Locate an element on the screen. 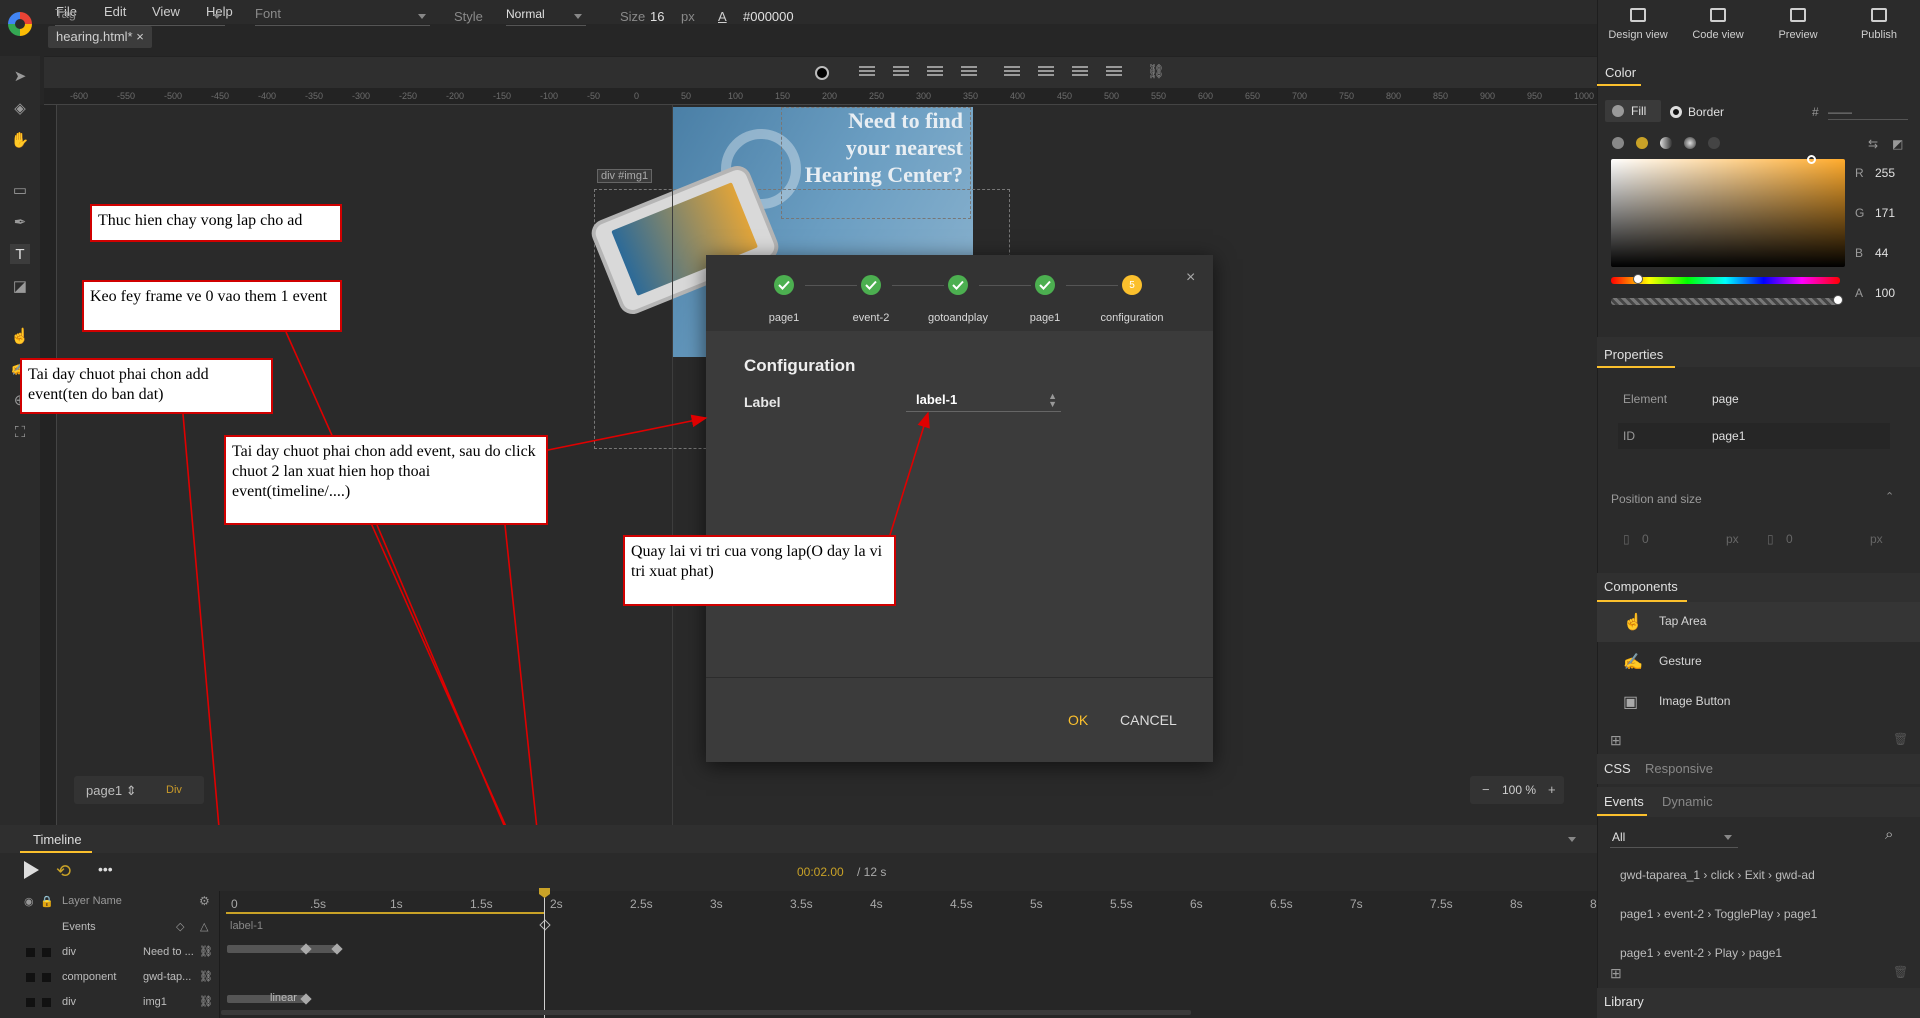  tab-responsive: Responsive is located at coordinates (1679, 768).